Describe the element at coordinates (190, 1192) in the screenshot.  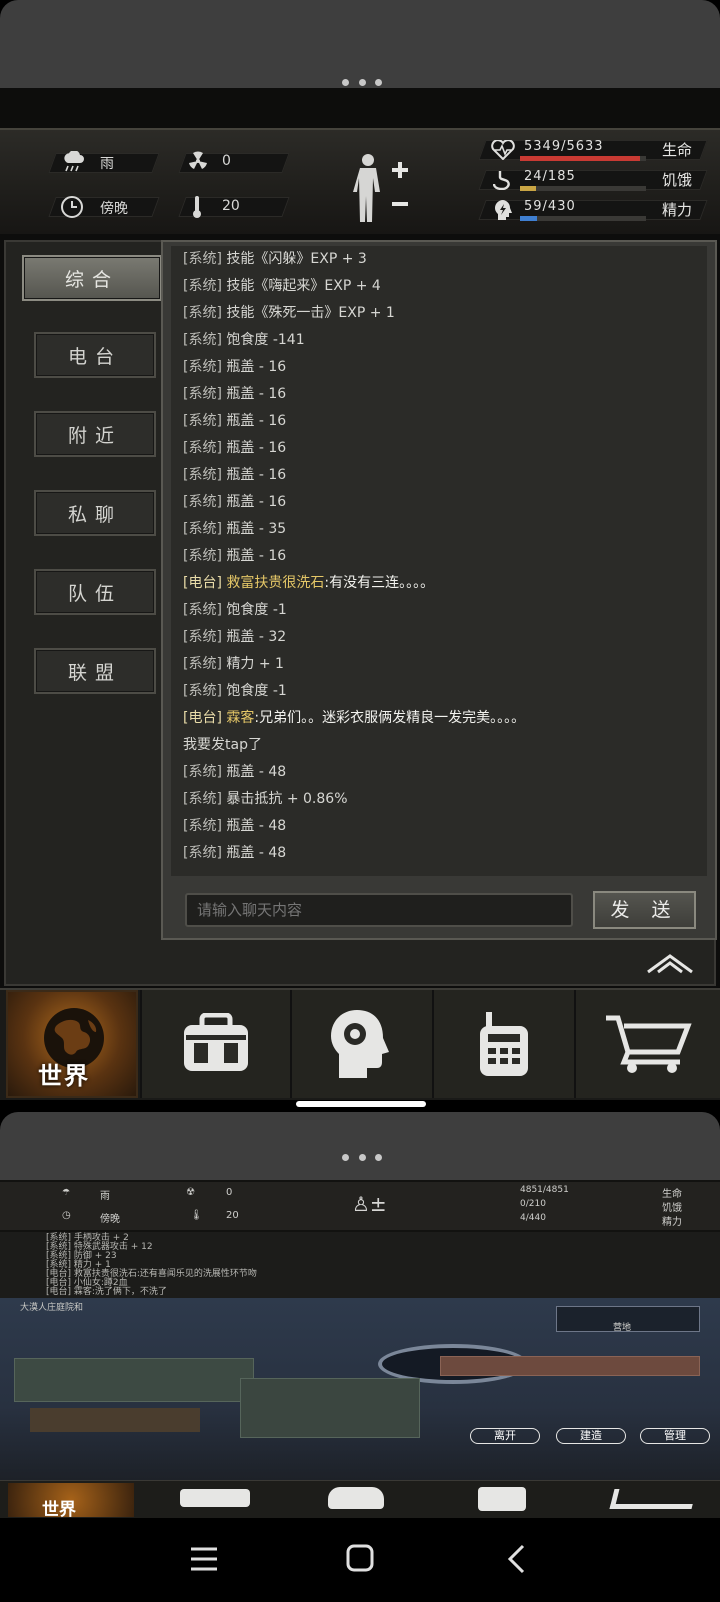
I see `second-window-radiation-icon: ☢` at that location.